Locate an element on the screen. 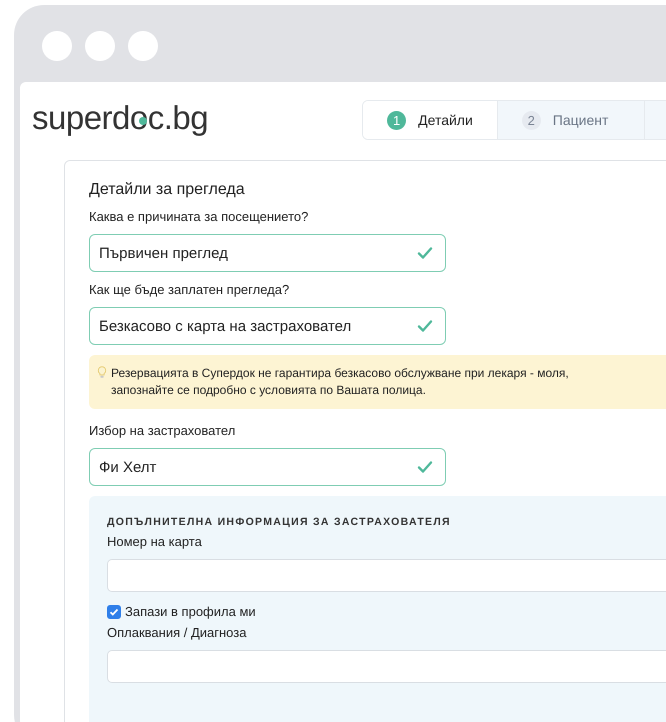 The width and height of the screenshot is (666, 722). step-number: 1 is located at coordinates (396, 120).